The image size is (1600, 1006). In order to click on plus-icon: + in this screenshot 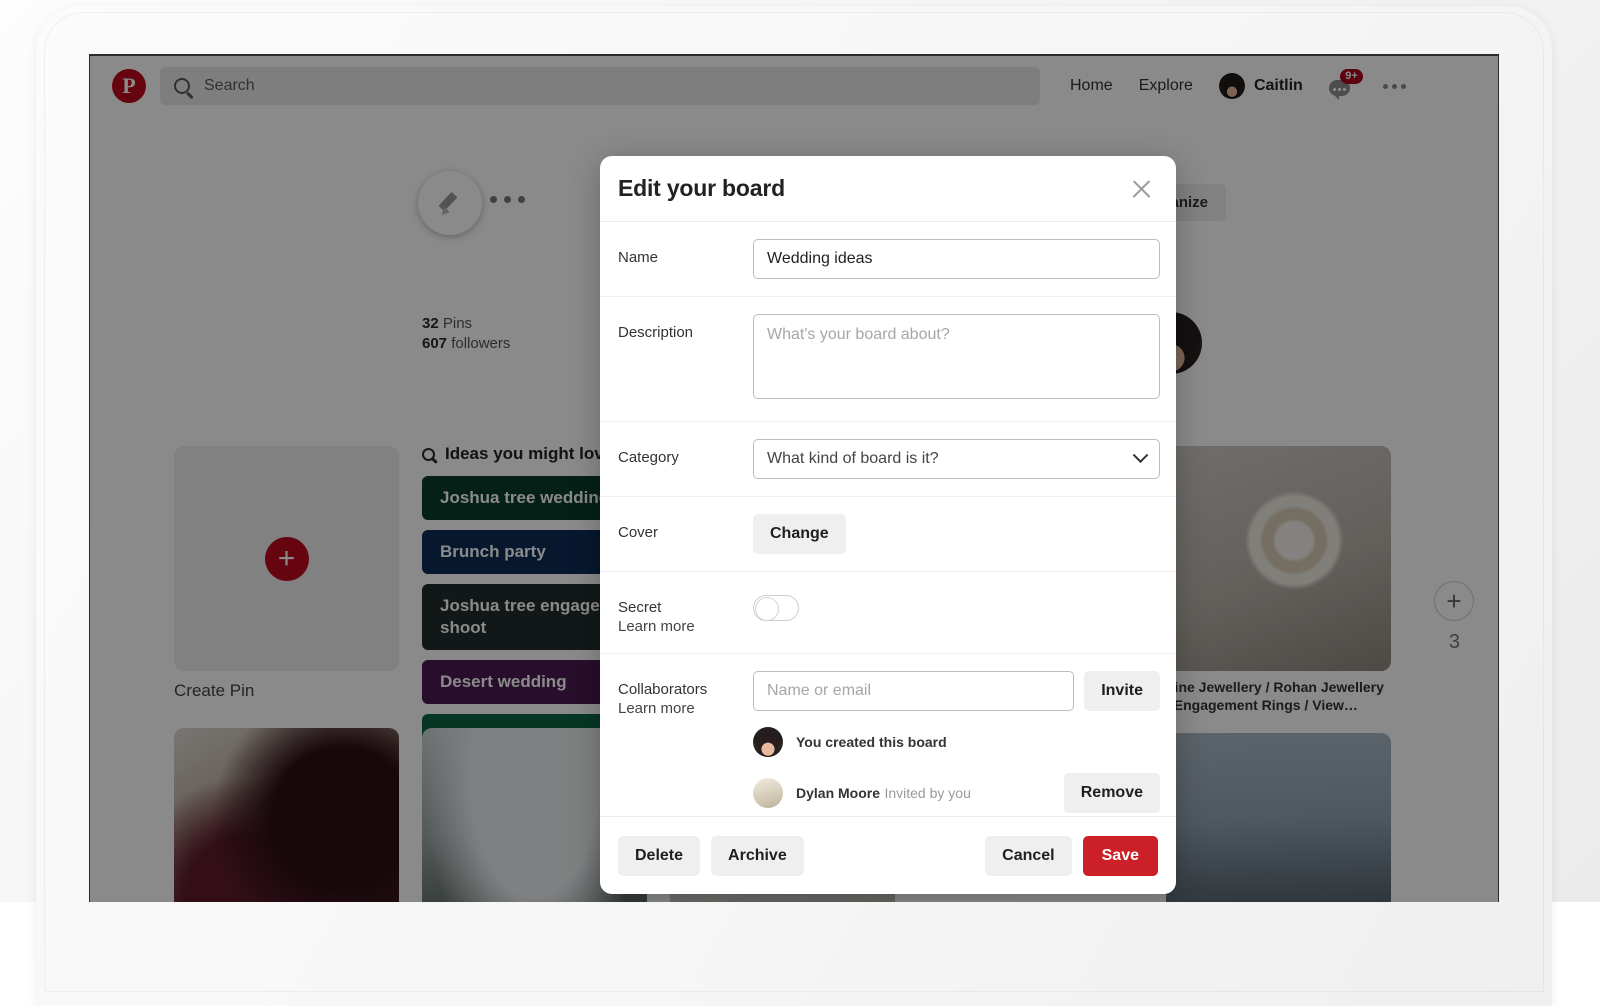, I will do `click(287, 559)`.